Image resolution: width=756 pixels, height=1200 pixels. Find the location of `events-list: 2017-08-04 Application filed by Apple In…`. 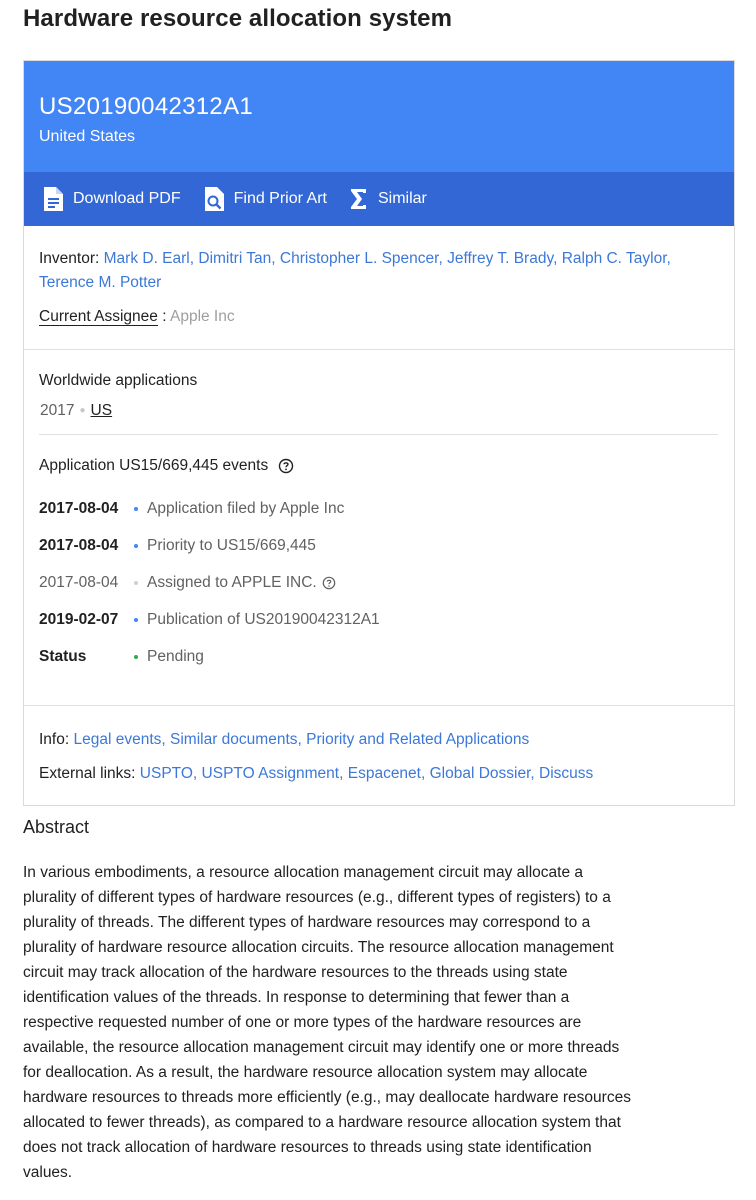

events-list: 2017-08-04 Application filed by Apple In… is located at coordinates (379, 582).